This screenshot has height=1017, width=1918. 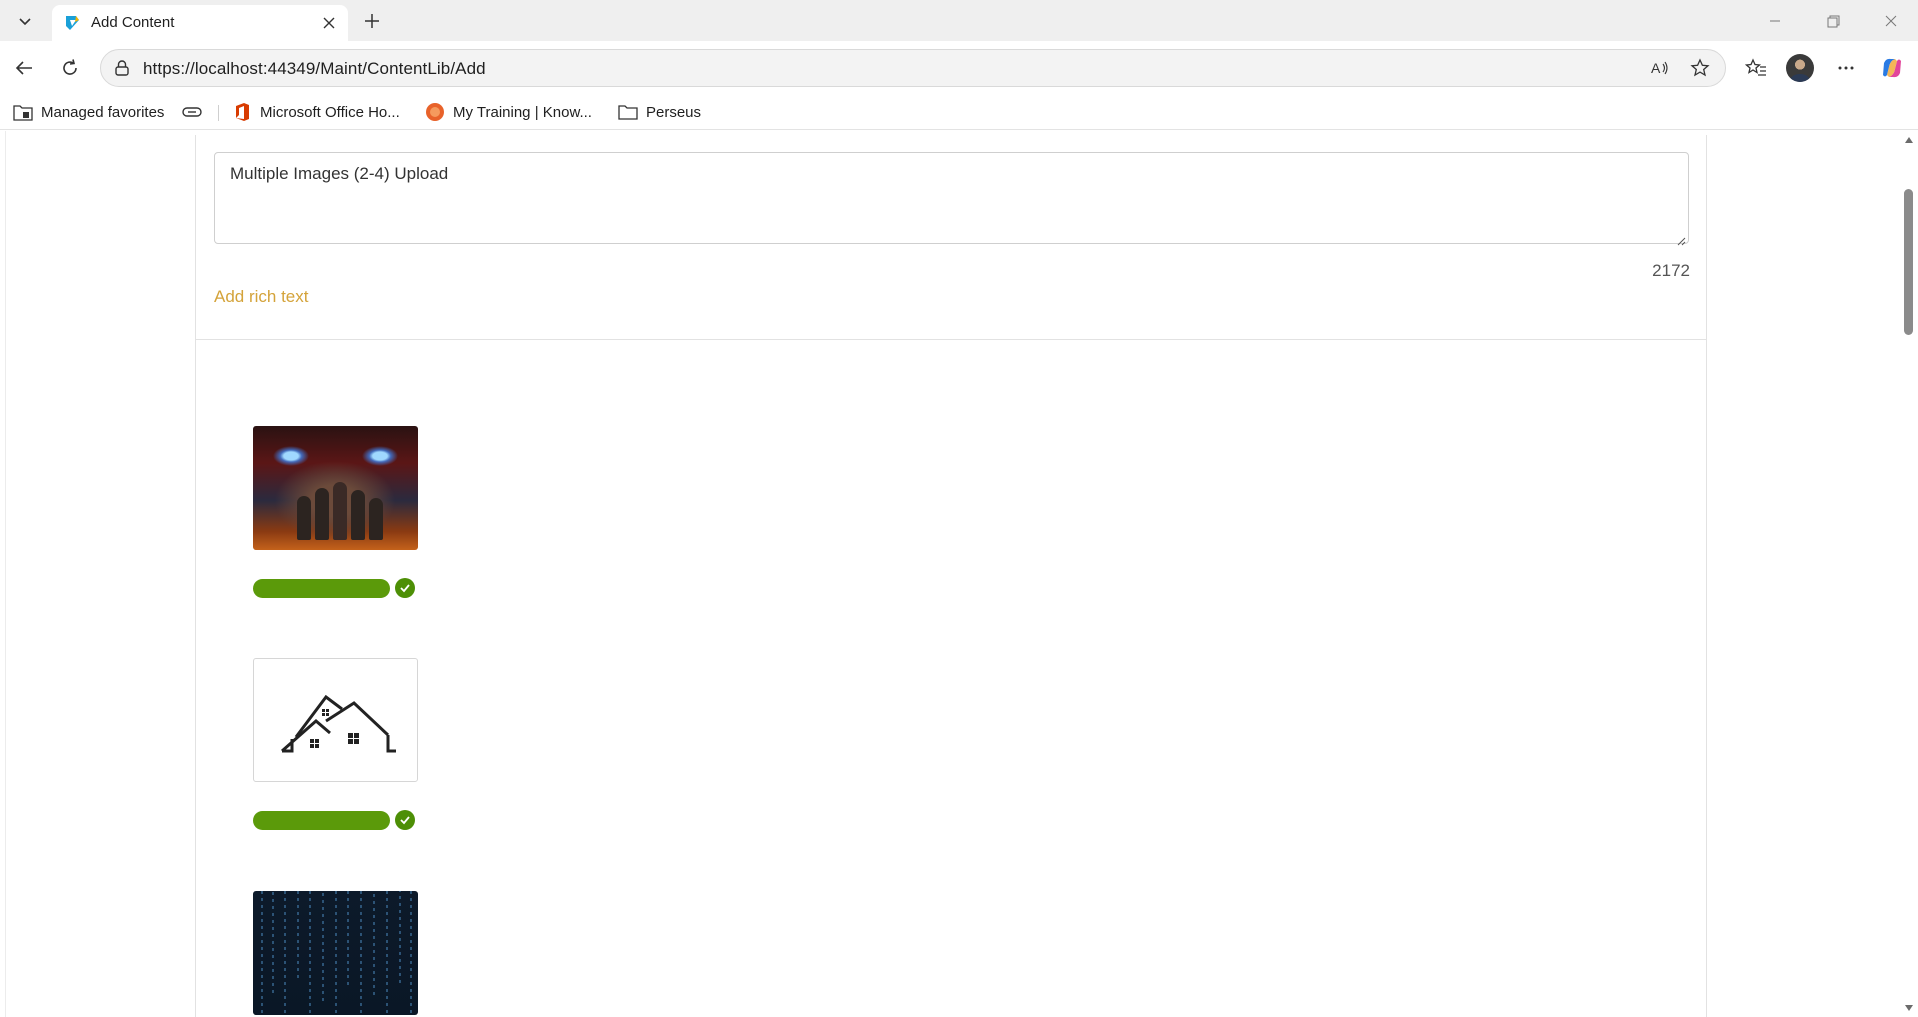 I want to click on add-rich-text-link: Add rich text, so click(x=261, y=297).